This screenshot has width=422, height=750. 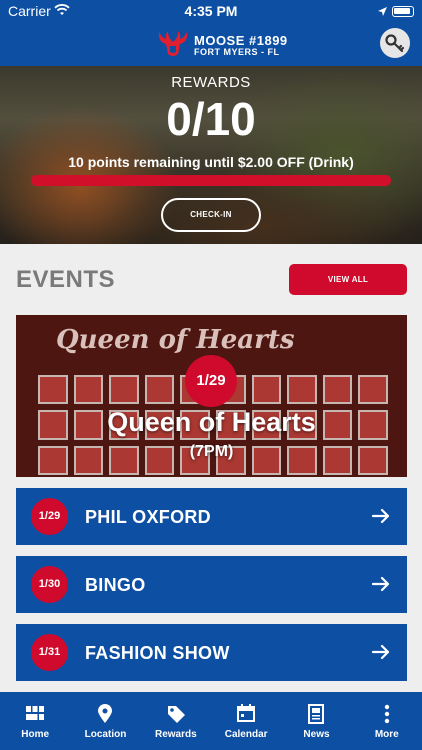 I want to click on event-name: FASHION SHOW, so click(x=157, y=653).